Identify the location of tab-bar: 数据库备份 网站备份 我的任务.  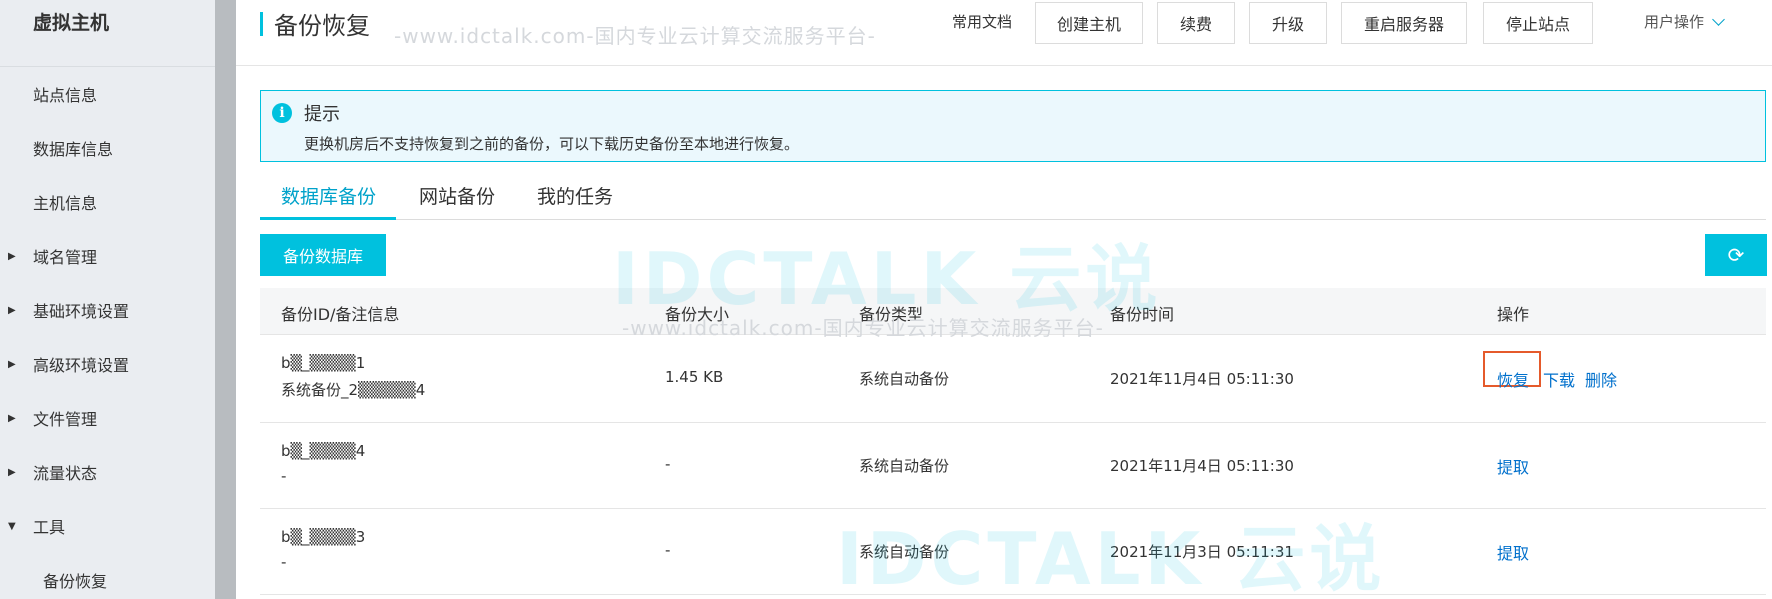
(1013, 196).